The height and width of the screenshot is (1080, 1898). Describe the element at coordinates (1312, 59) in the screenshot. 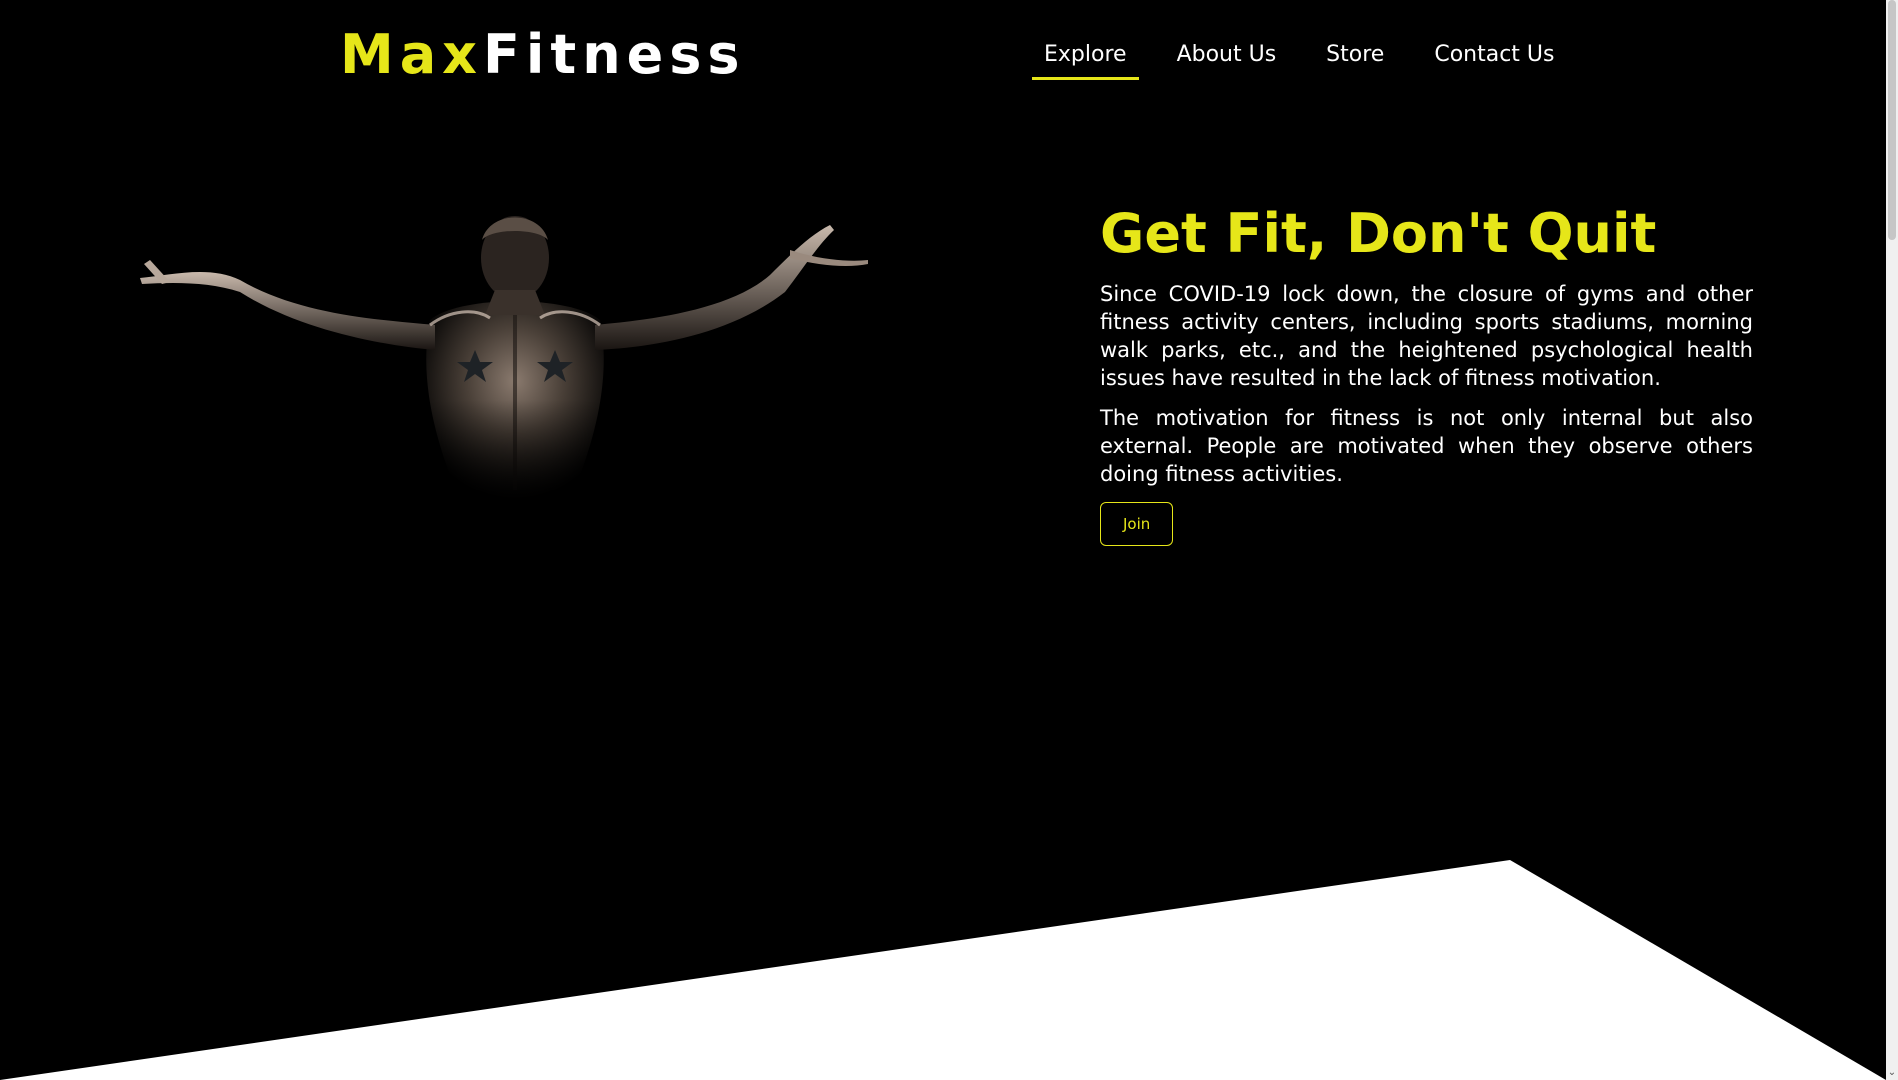

I see `main-nav: Explore About Us Store Contact Us` at that location.